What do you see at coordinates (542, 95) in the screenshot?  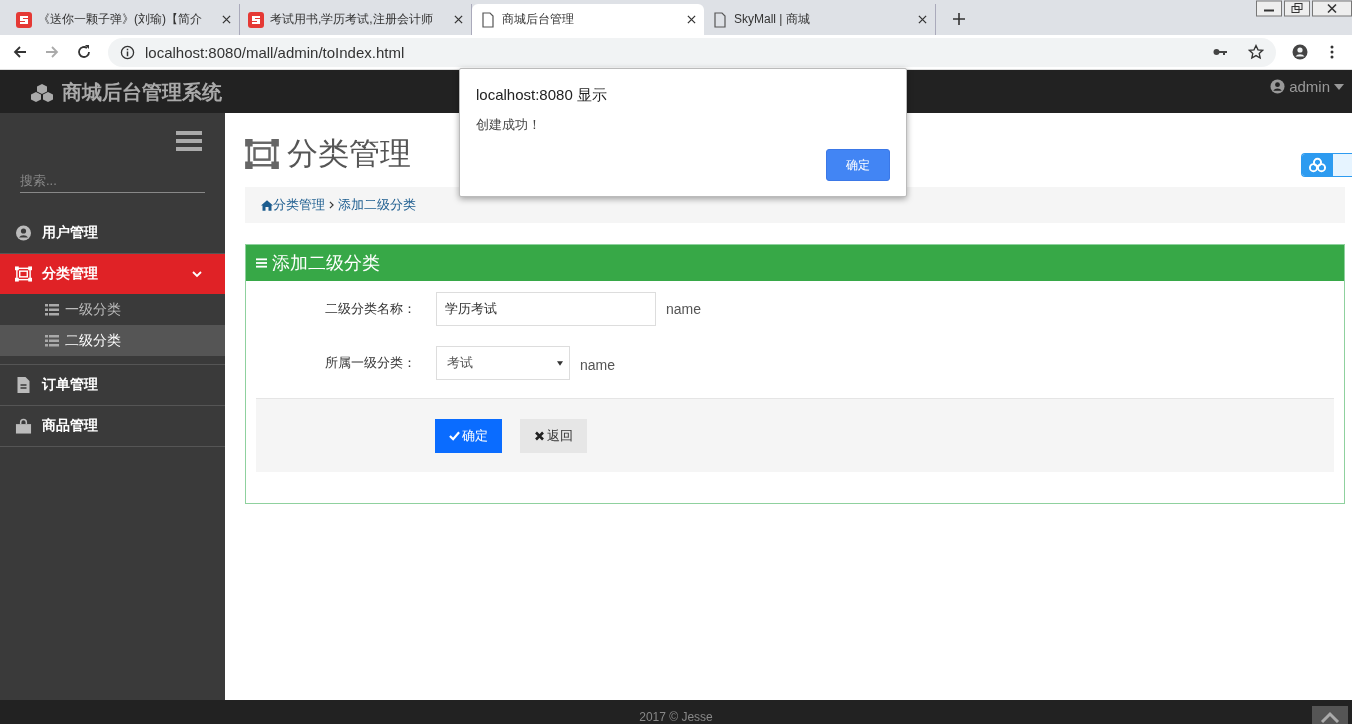 I see `dialog-title: localhost:8080 显示` at bounding box center [542, 95].